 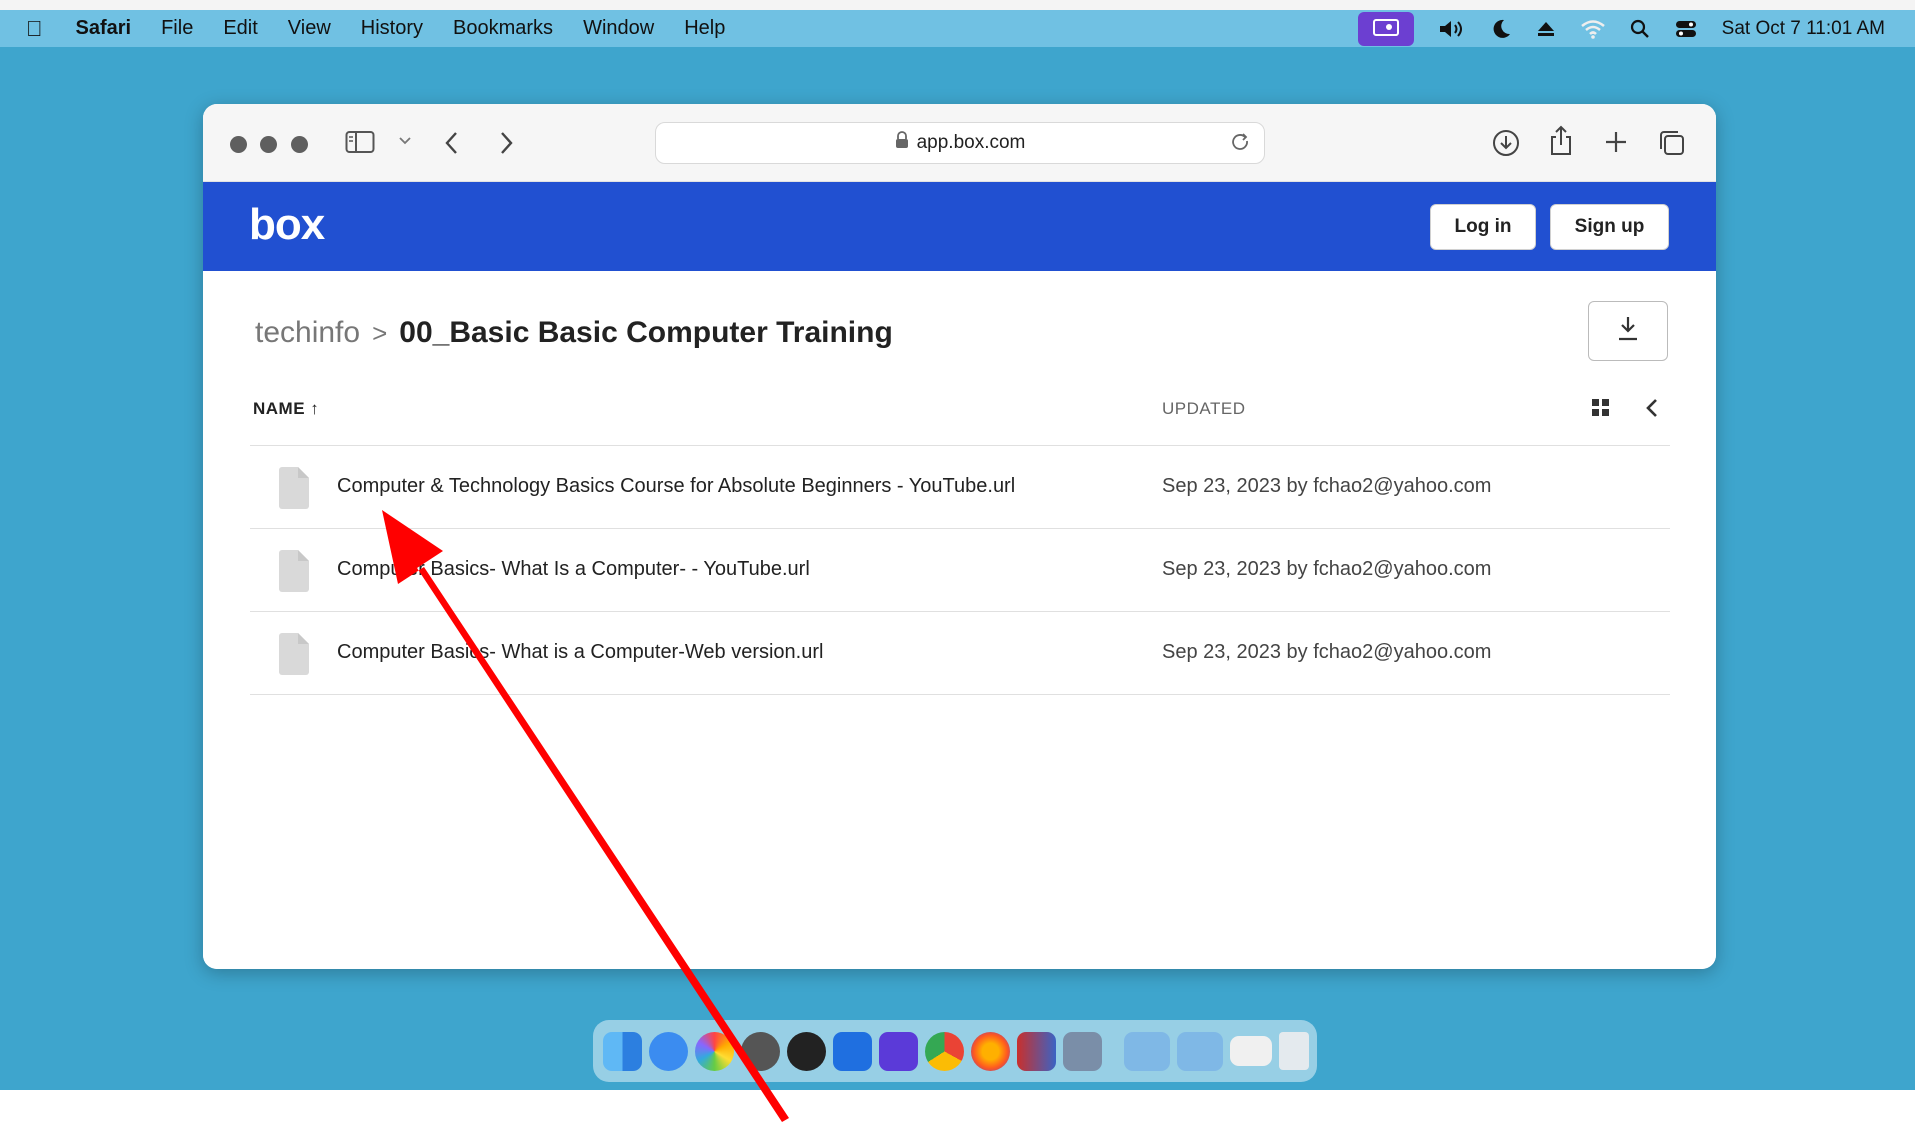 What do you see at coordinates (1036, 1051) in the screenshot?
I see `parallels-icon` at bounding box center [1036, 1051].